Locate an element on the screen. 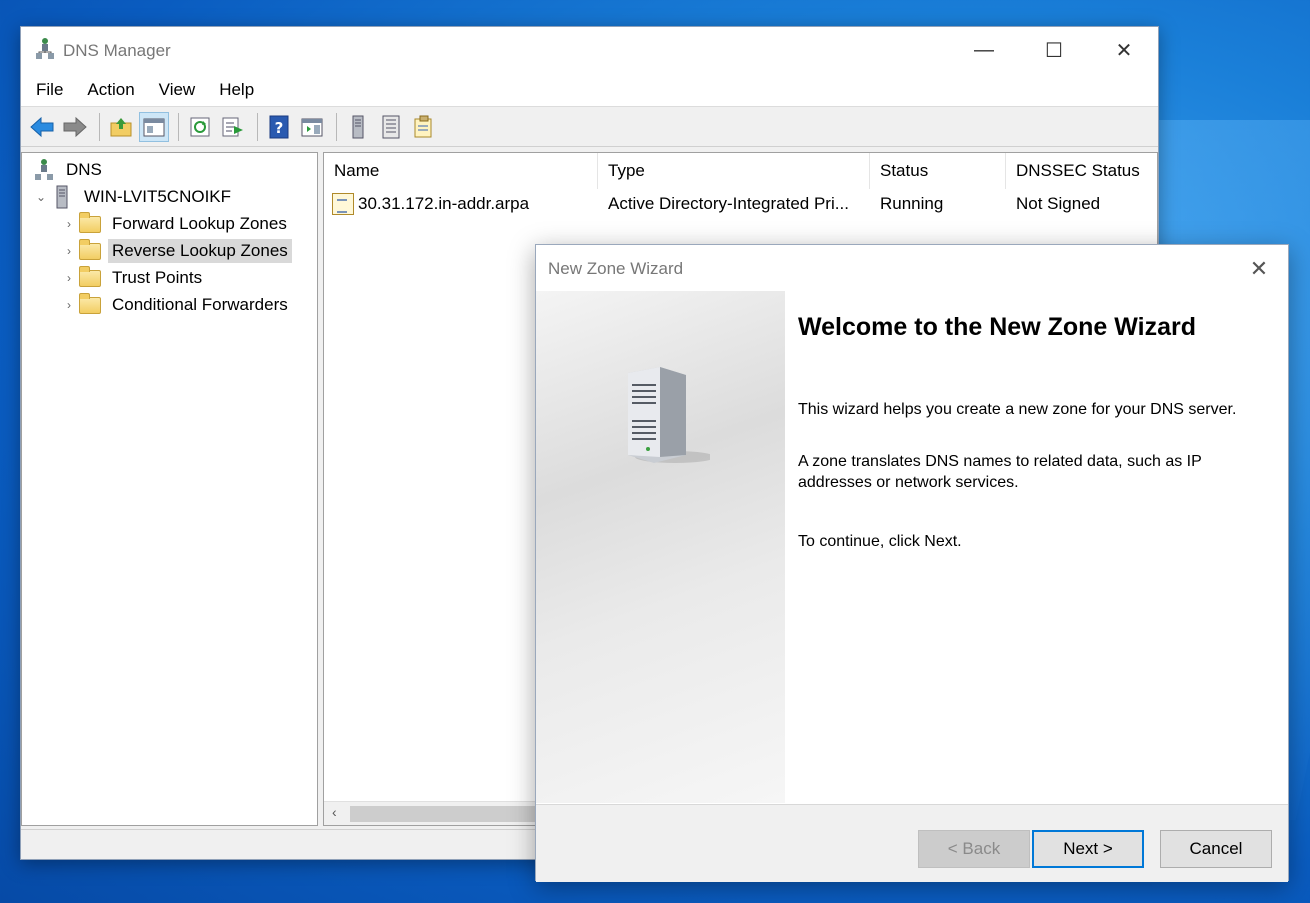 The image size is (1310, 903). refresh-icon is located at coordinates (200, 126).